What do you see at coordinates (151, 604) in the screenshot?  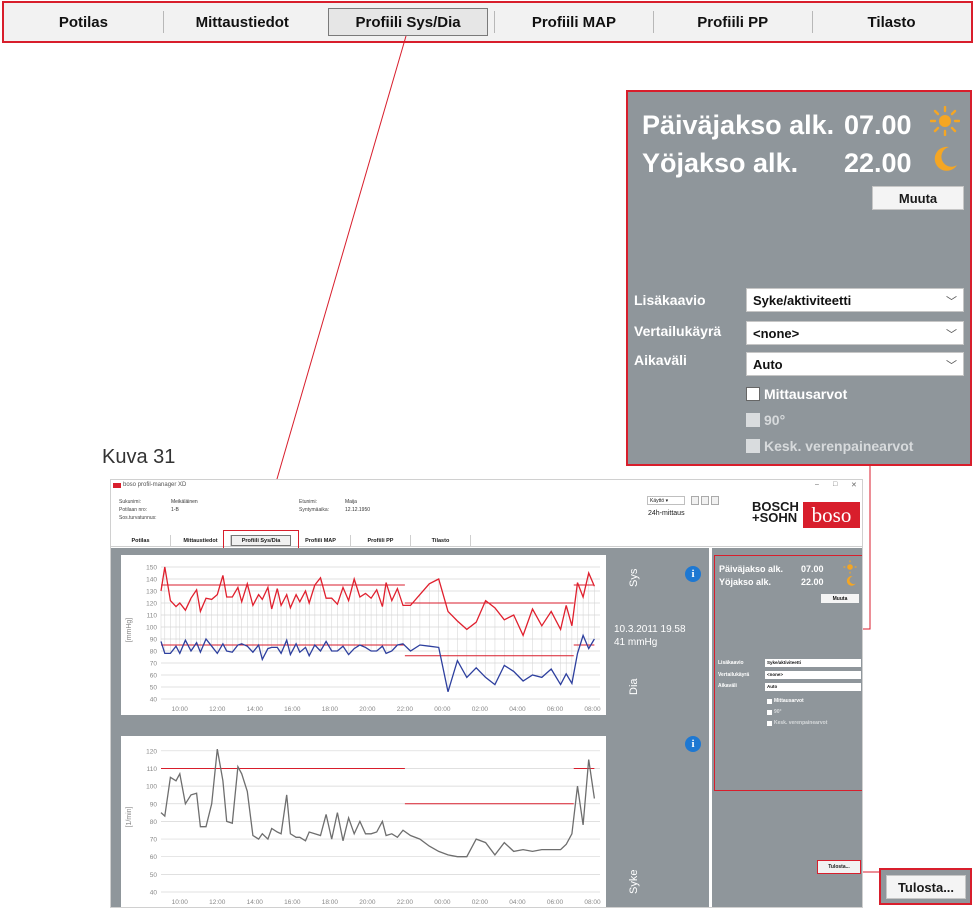 I see `y-tick-label: 120` at bounding box center [151, 604].